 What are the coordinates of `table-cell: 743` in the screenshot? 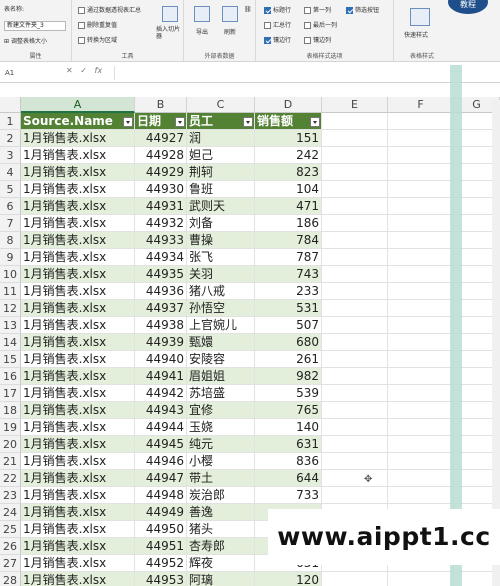 It's located at (288, 274).